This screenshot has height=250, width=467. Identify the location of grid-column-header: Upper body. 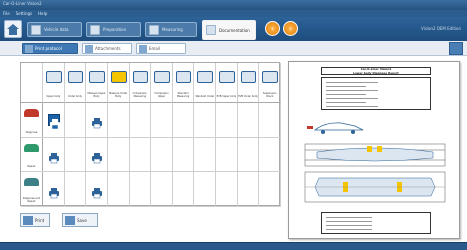
(54, 83).